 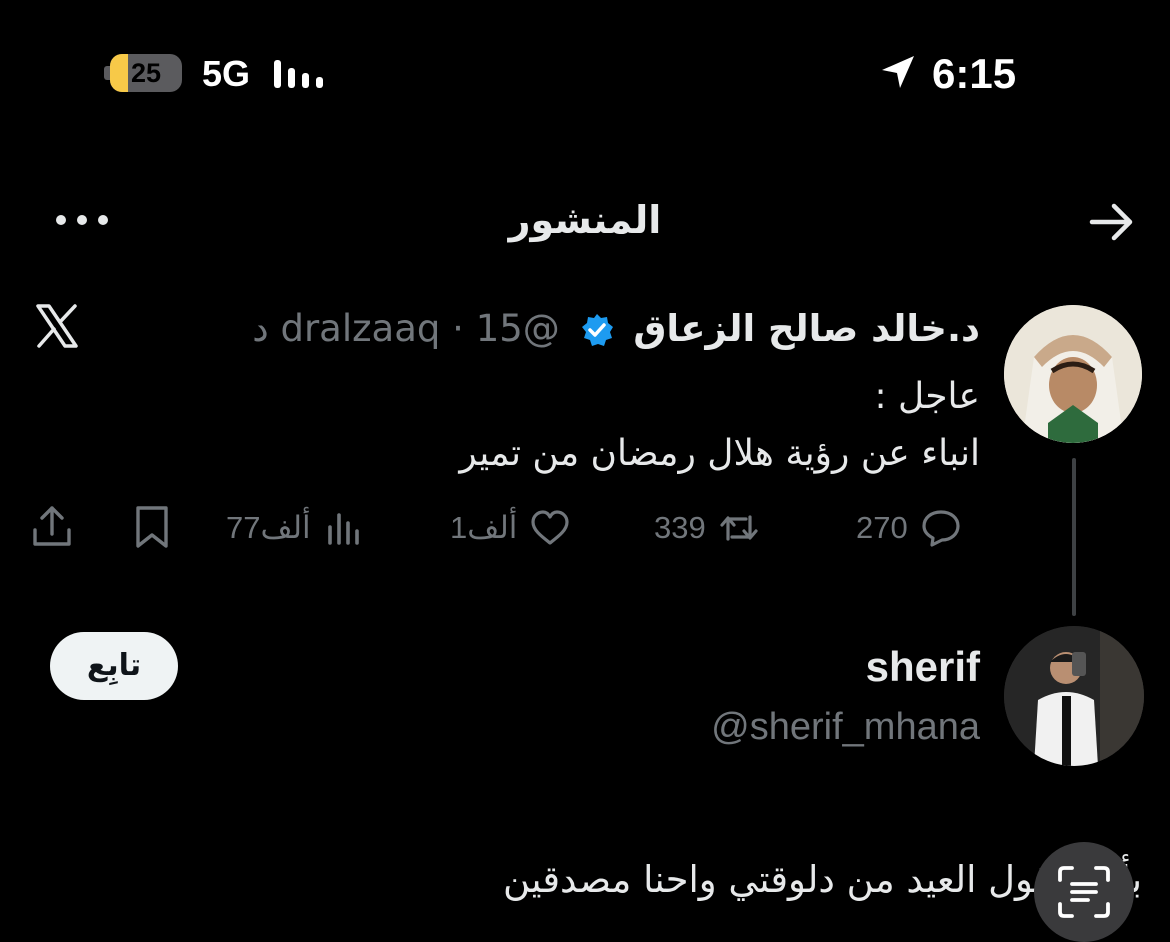 I want to click on views-count: 77ألف, so click(x=268, y=527).